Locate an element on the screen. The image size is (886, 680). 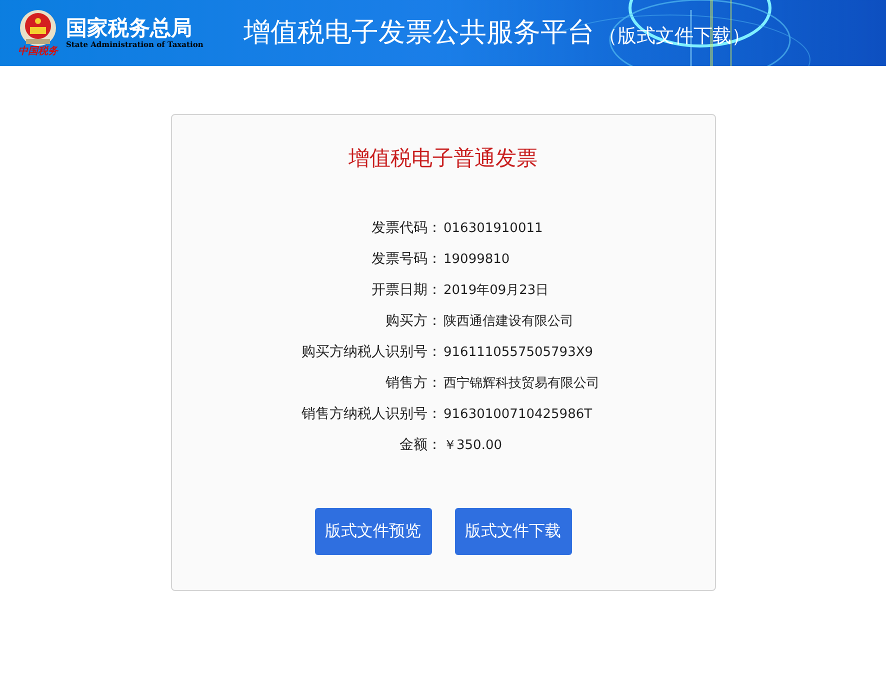
invoice-title: 增值税电子普通发票 is located at coordinates (443, 158).